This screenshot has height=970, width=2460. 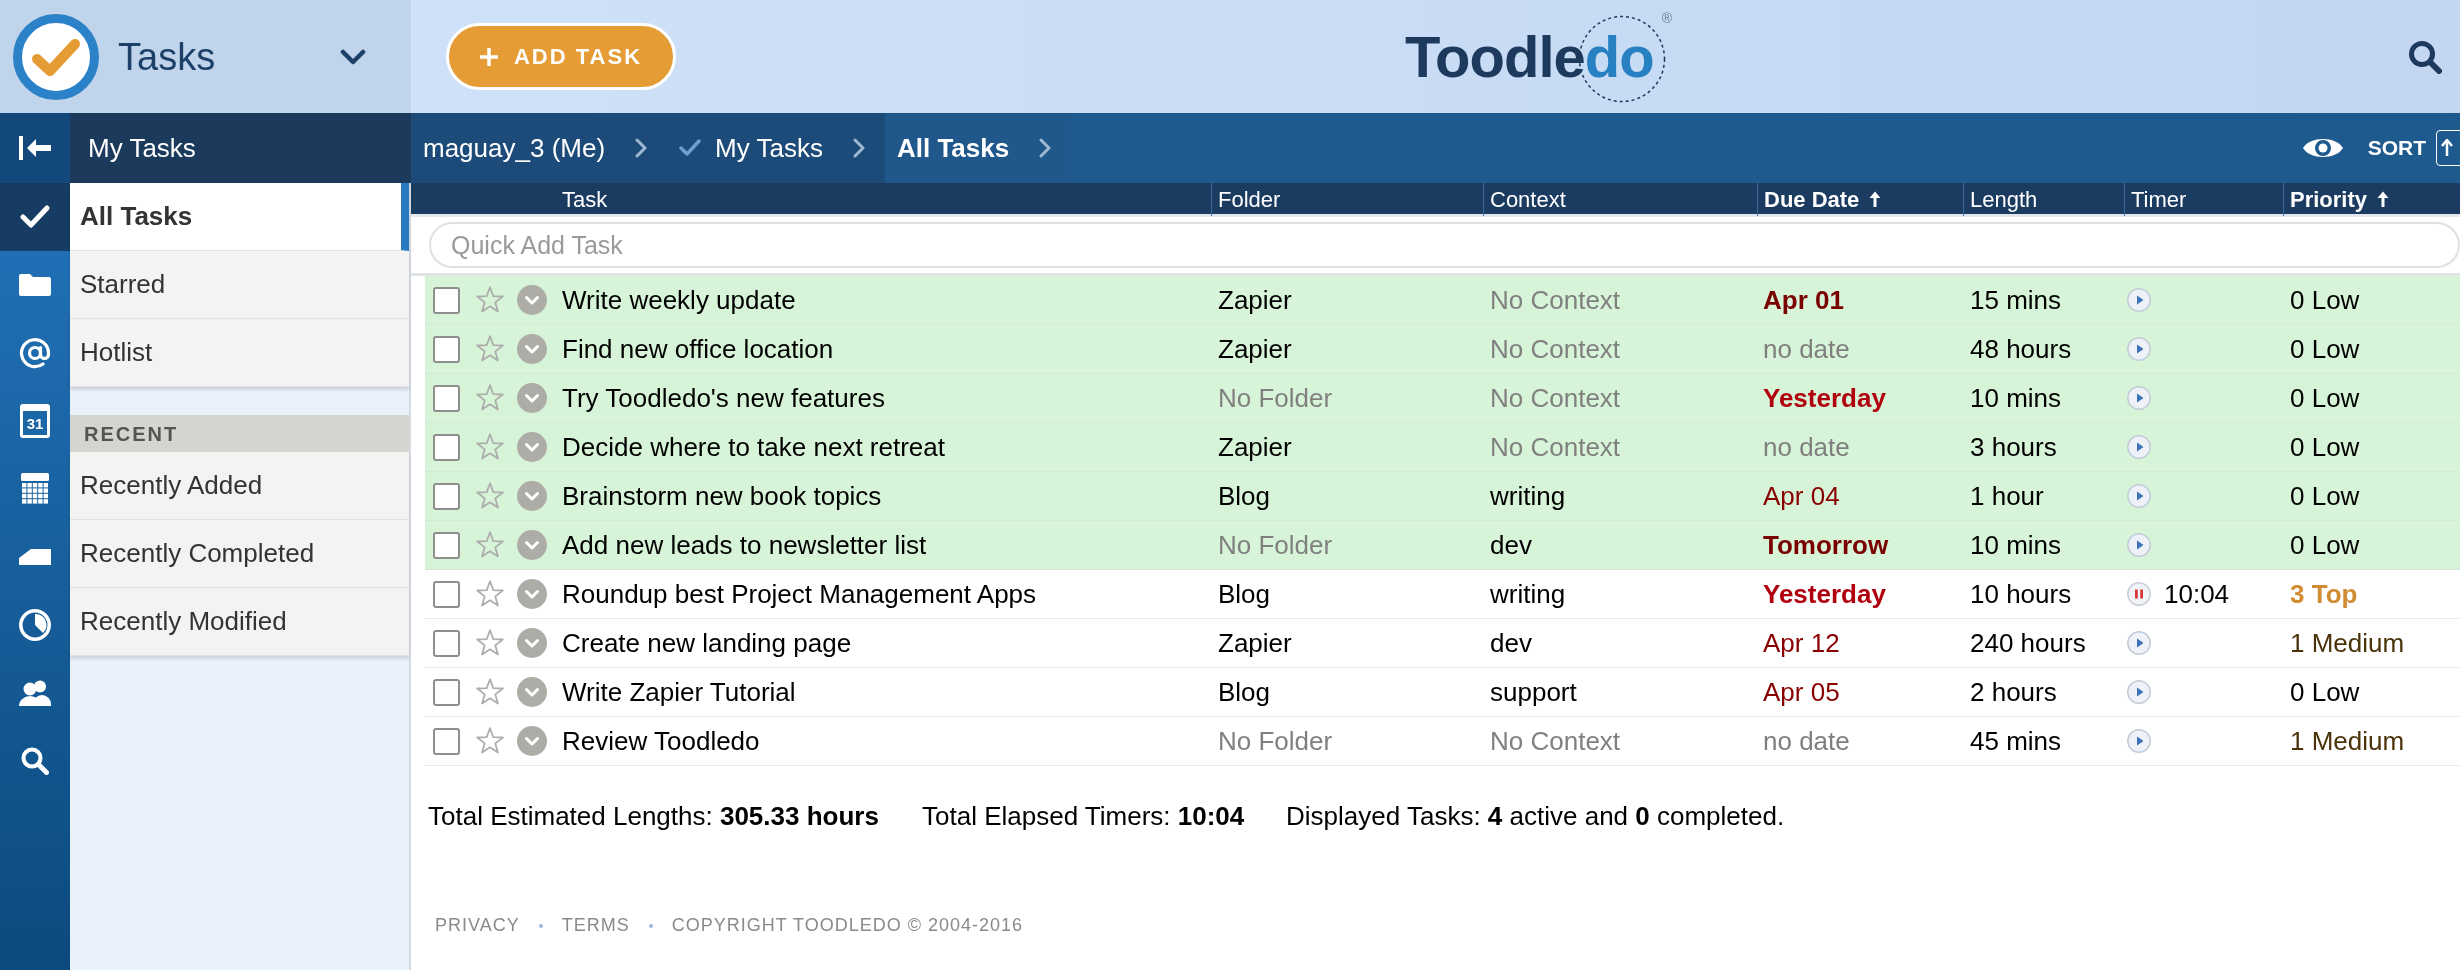 What do you see at coordinates (1442, 349) in the screenshot?
I see `task-row: Find new office location Zapier No Context no date 48 hours 0 Low` at bounding box center [1442, 349].